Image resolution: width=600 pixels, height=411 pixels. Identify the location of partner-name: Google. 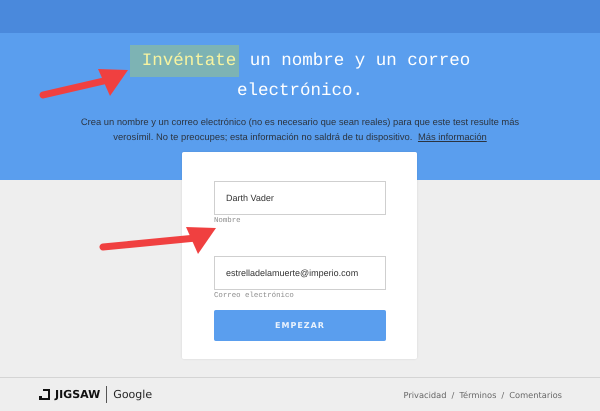
(132, 394).